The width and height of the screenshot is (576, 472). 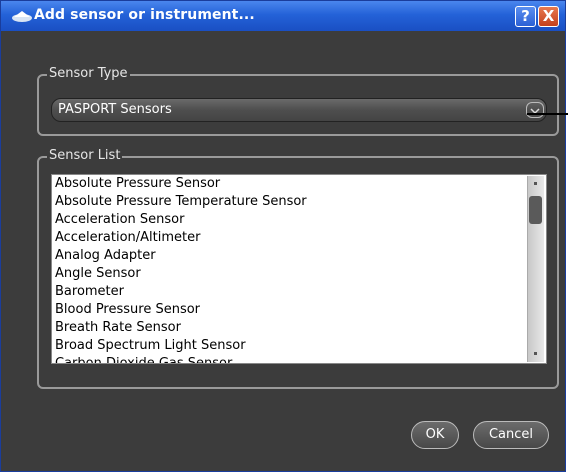 I want to click on sensor-type-group: Sensor Type PASPORT Sensors, so click(x=298, y=101).